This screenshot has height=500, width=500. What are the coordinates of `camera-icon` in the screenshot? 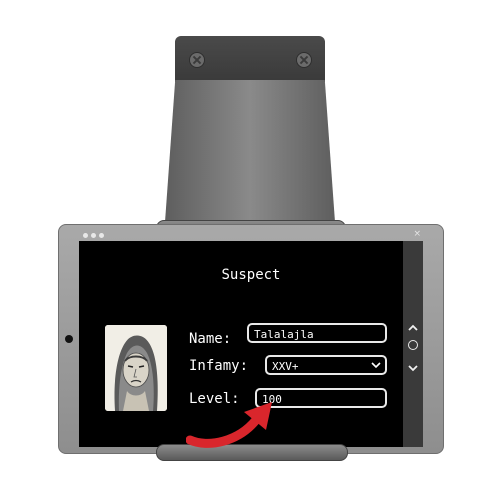 It's located at (69, 339).